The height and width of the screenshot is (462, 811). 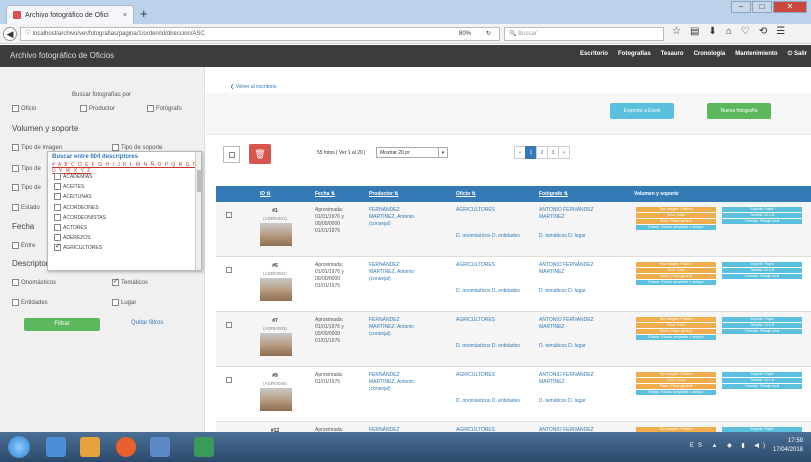 What do you see at coordinates (80, 208) in the screenshot?
I see `list-item: ACORDEONES` at bounding box center [80, 208].